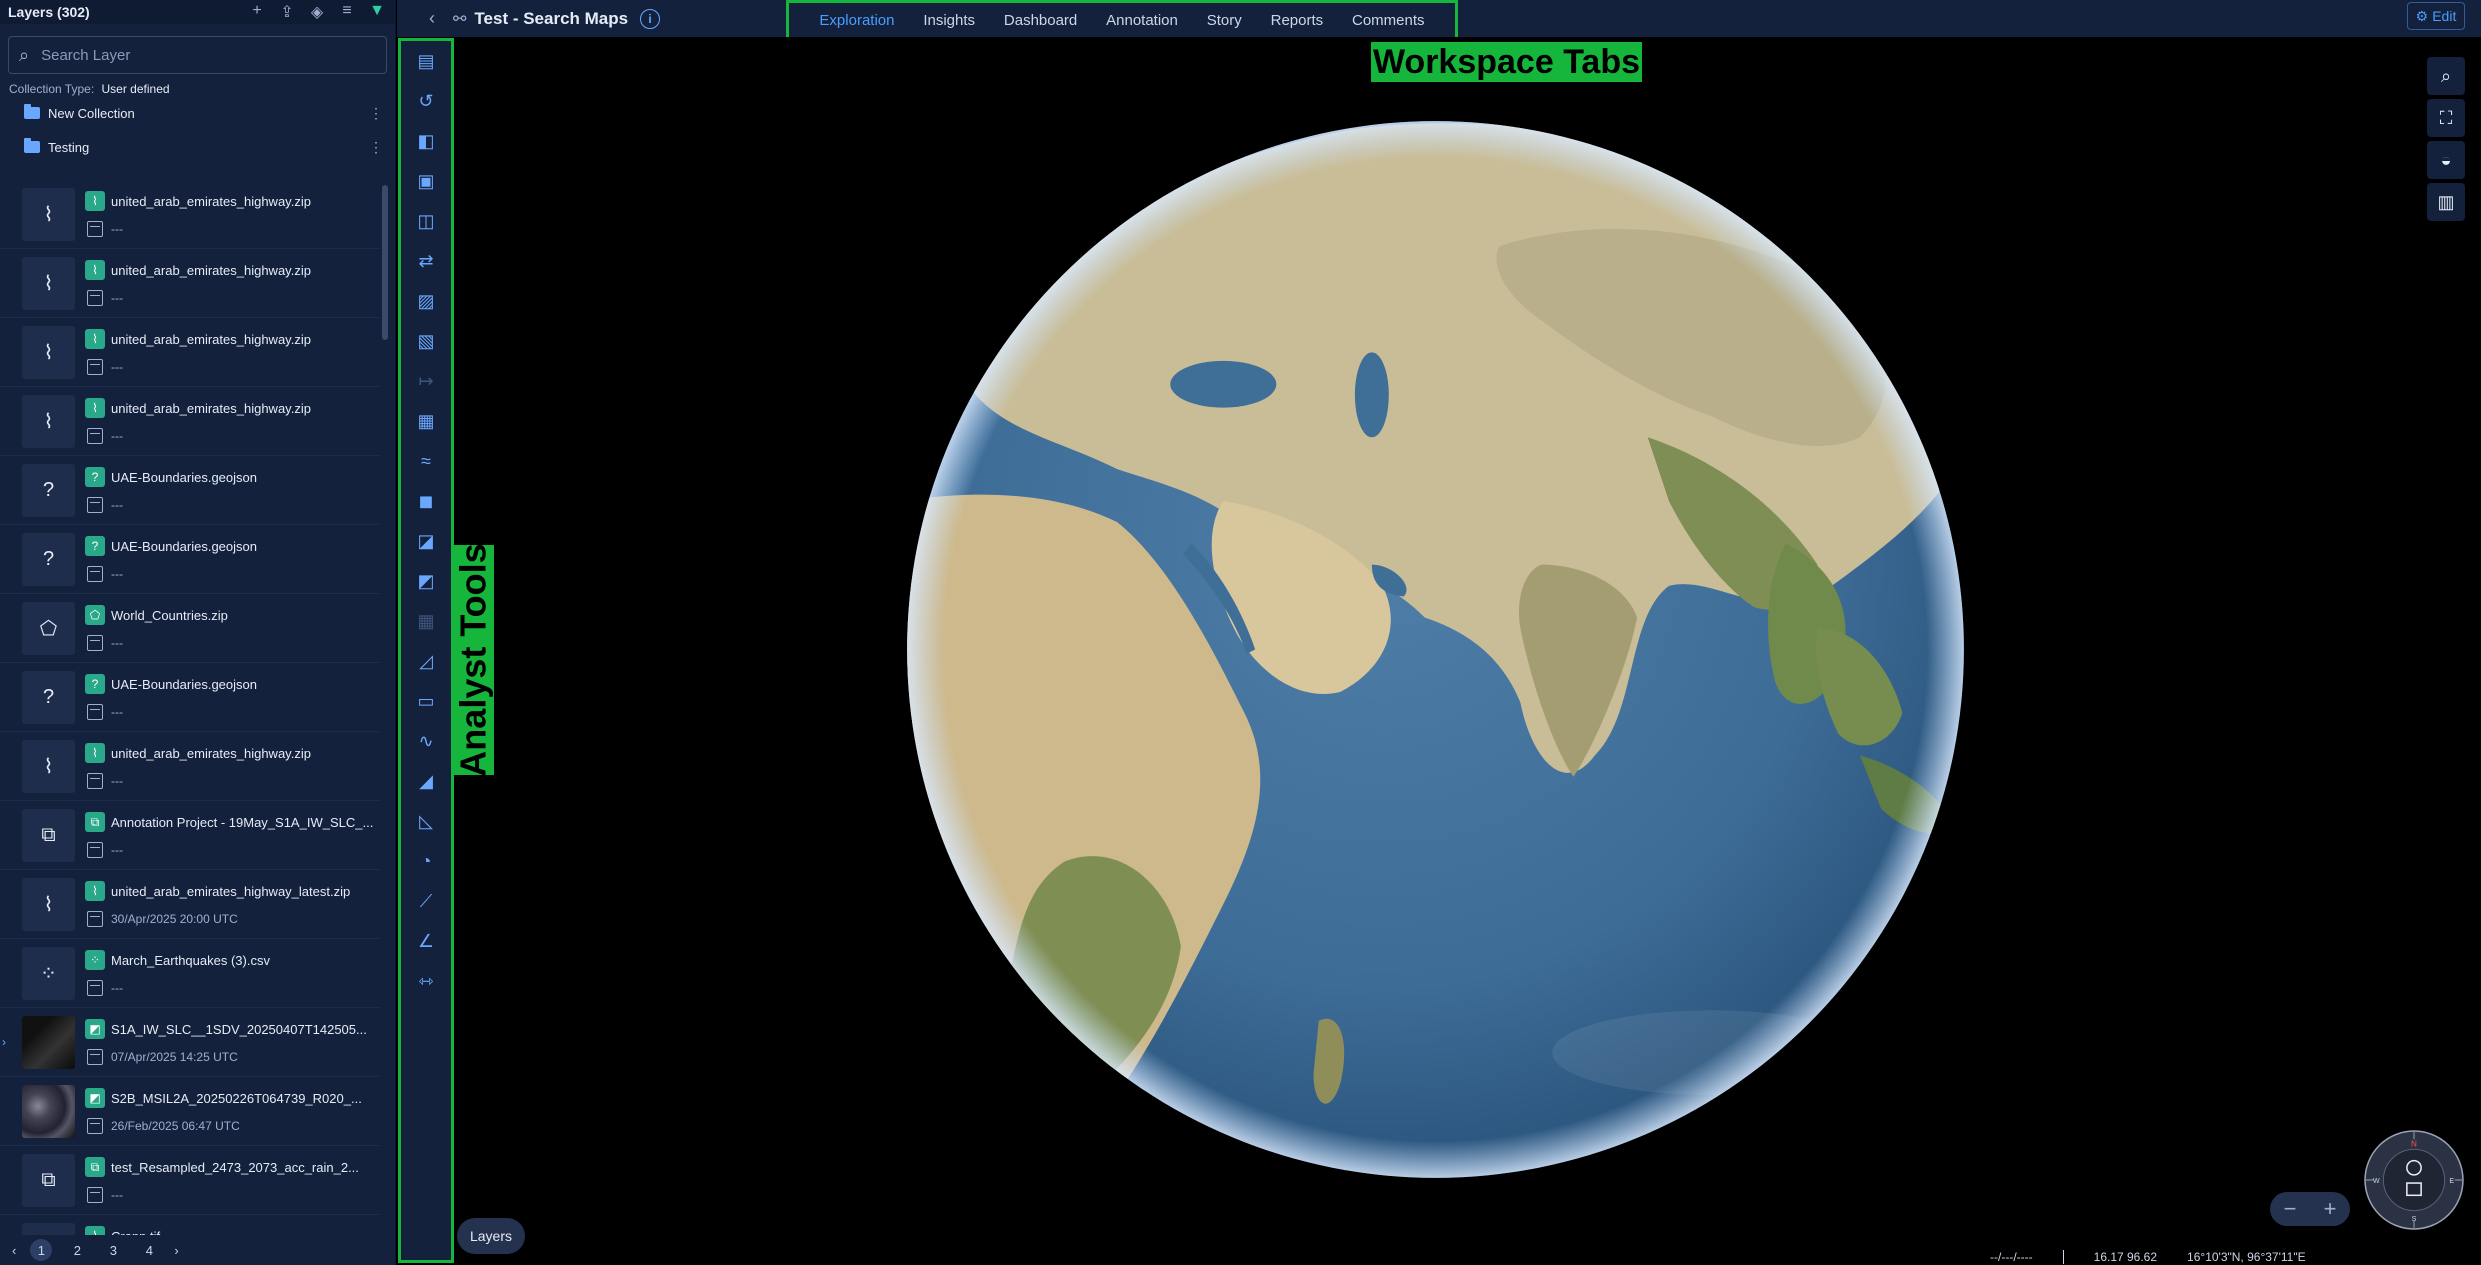 This screenshot has height=1265, width=2481. What do you see at coordinates (171, 505) in the screenshot?
I see `layer-date-row: ---` at bounding box center [171, 505].